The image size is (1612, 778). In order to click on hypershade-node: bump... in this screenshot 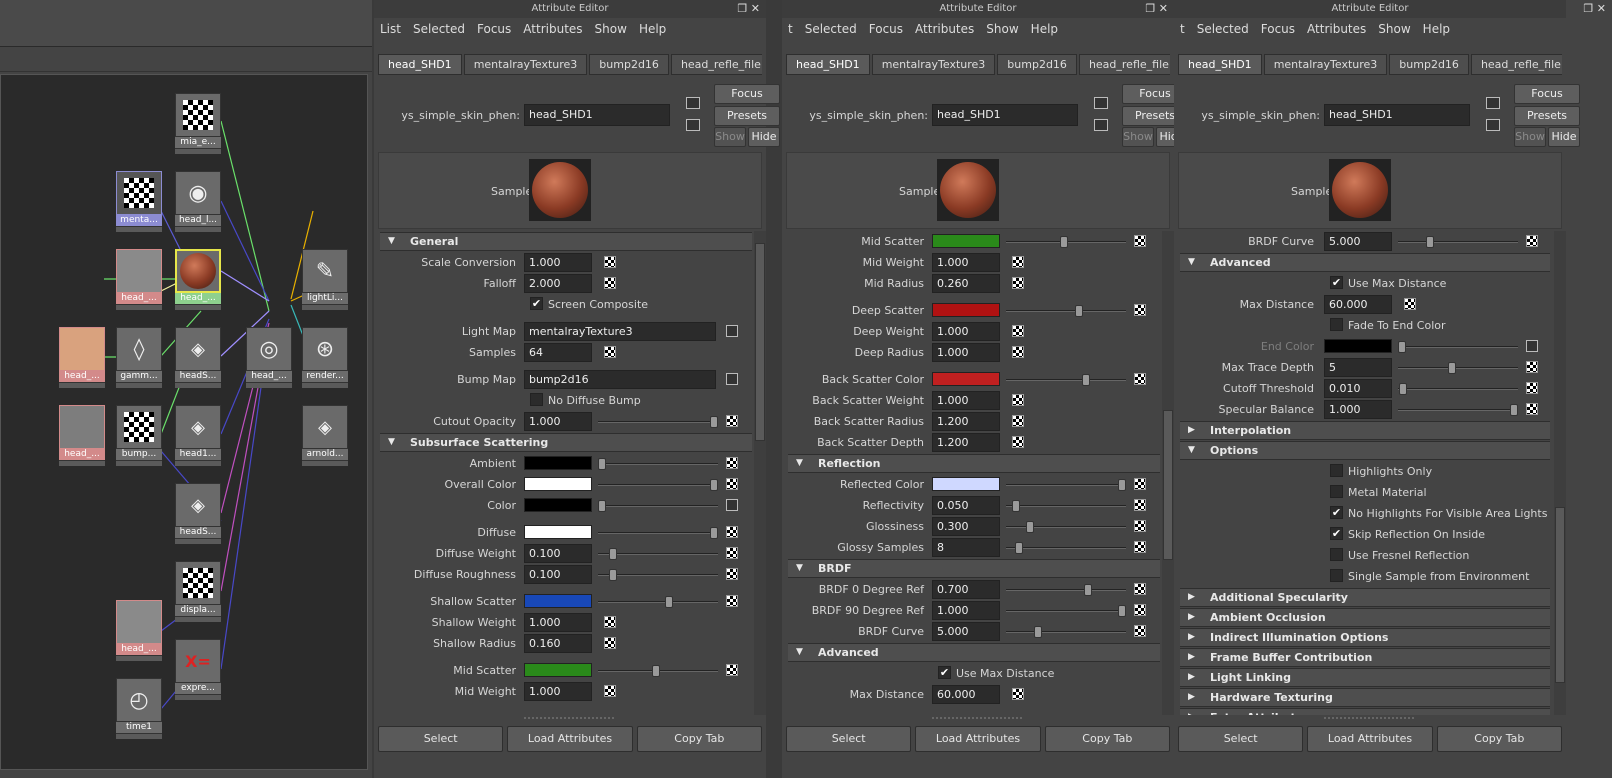, I will do `click(139, 435)`.